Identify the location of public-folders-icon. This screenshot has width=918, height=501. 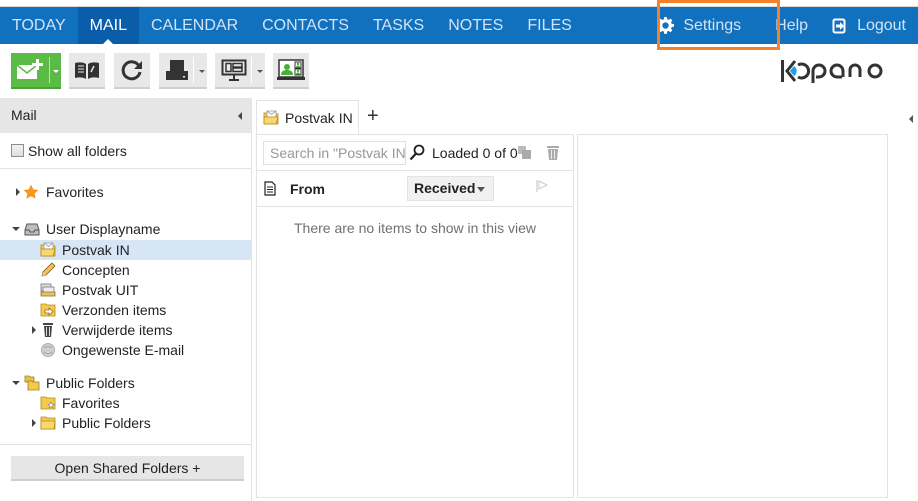
(32, 383).